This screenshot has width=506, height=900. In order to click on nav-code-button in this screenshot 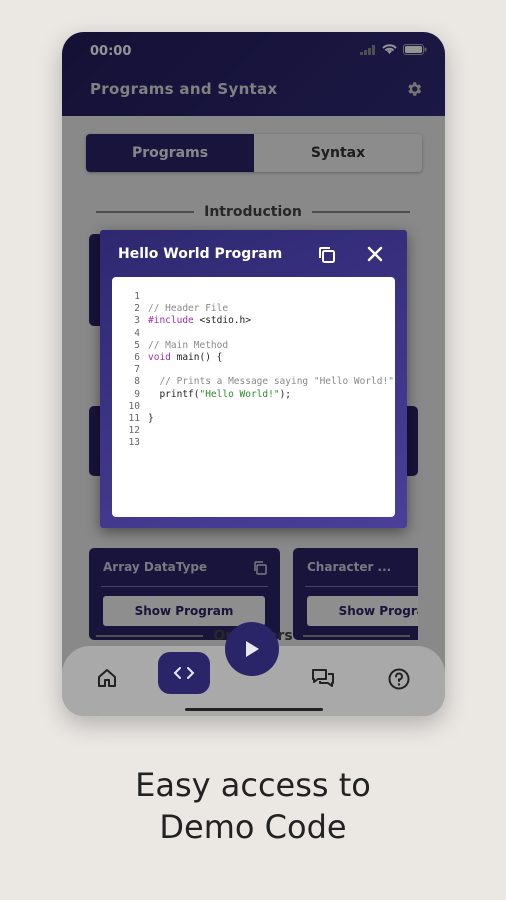, I will do `click(184, 673)`.